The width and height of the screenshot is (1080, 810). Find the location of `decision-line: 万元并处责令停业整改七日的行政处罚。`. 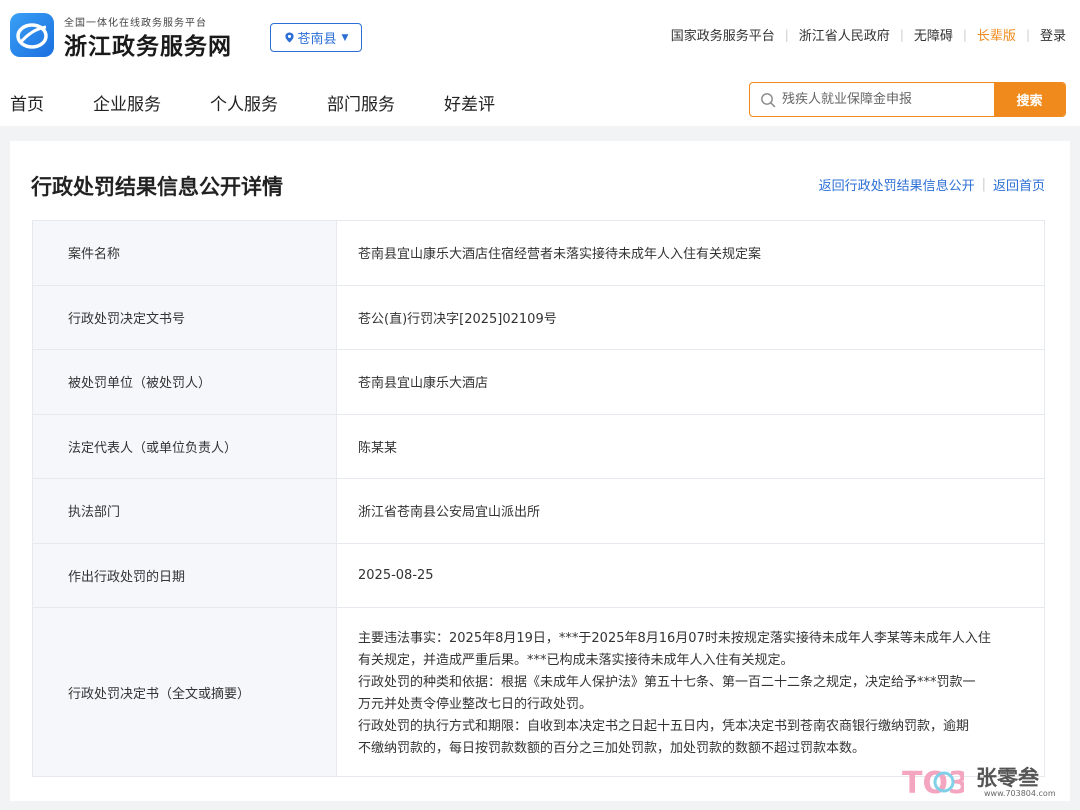

decision-line: 万元并处责令停业整改七日的行政处罚。 is located at coordinates (475, 704).